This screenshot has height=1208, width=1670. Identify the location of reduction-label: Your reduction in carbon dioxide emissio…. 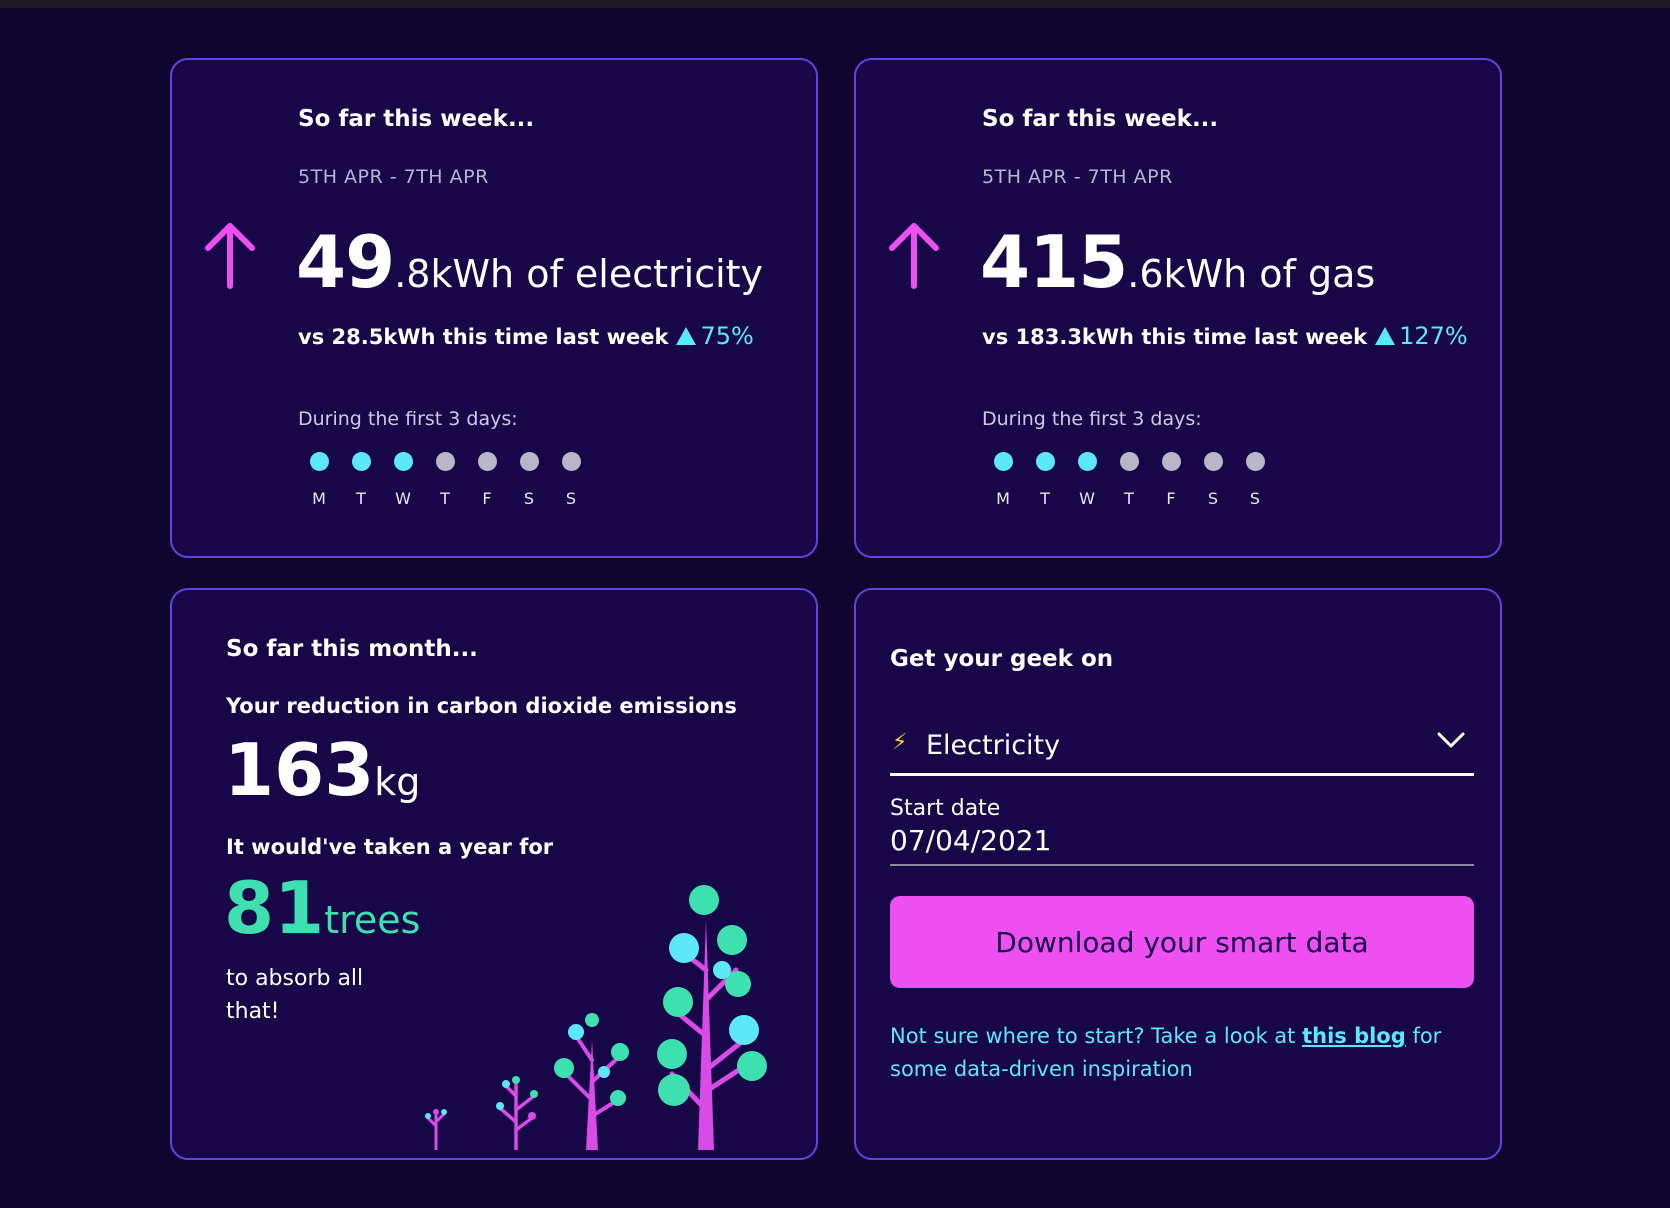
(481, 706).